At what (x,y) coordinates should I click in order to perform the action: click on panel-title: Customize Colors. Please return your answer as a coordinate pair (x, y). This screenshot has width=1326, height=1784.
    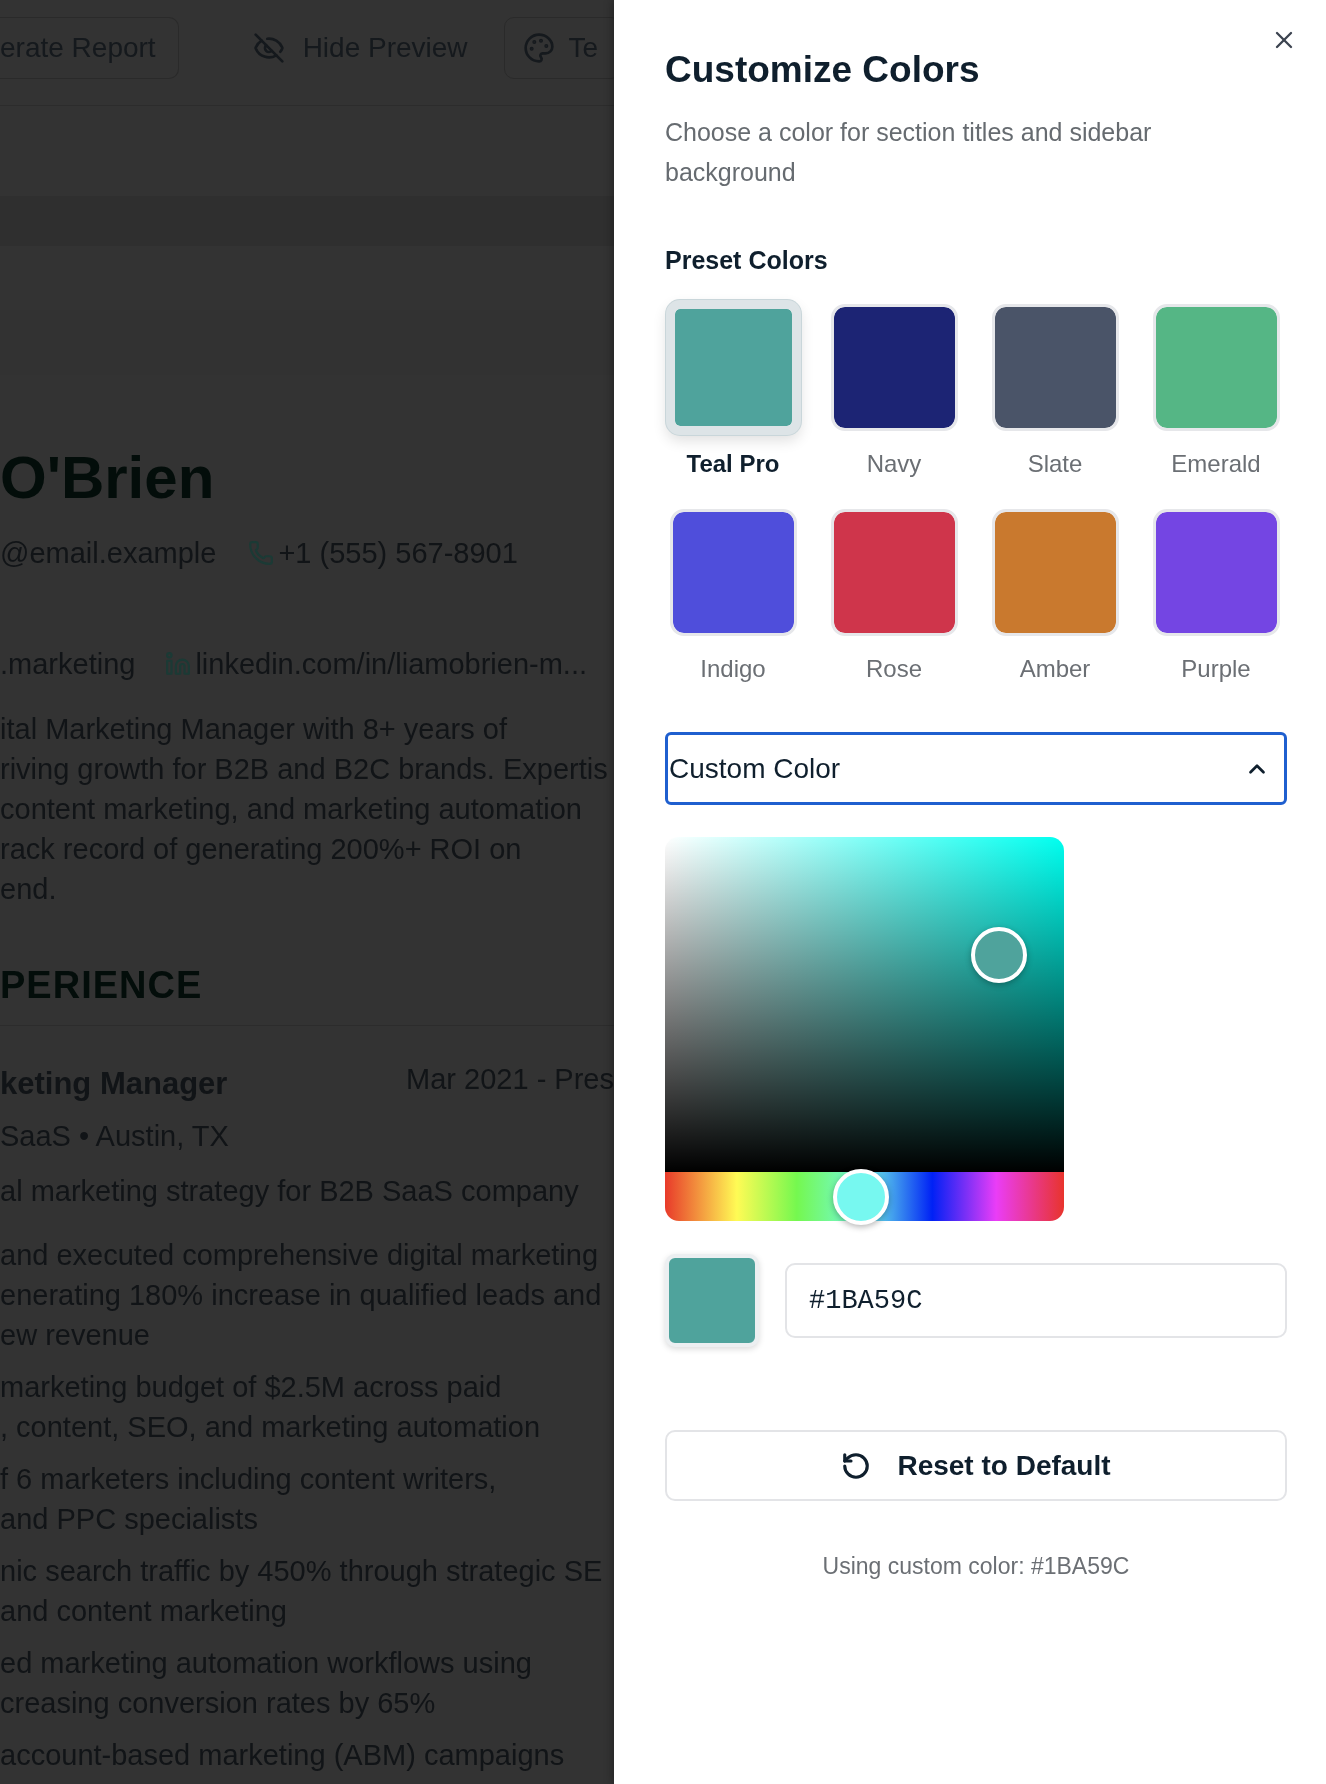
    Looking at the image, I should click on (823, 70).